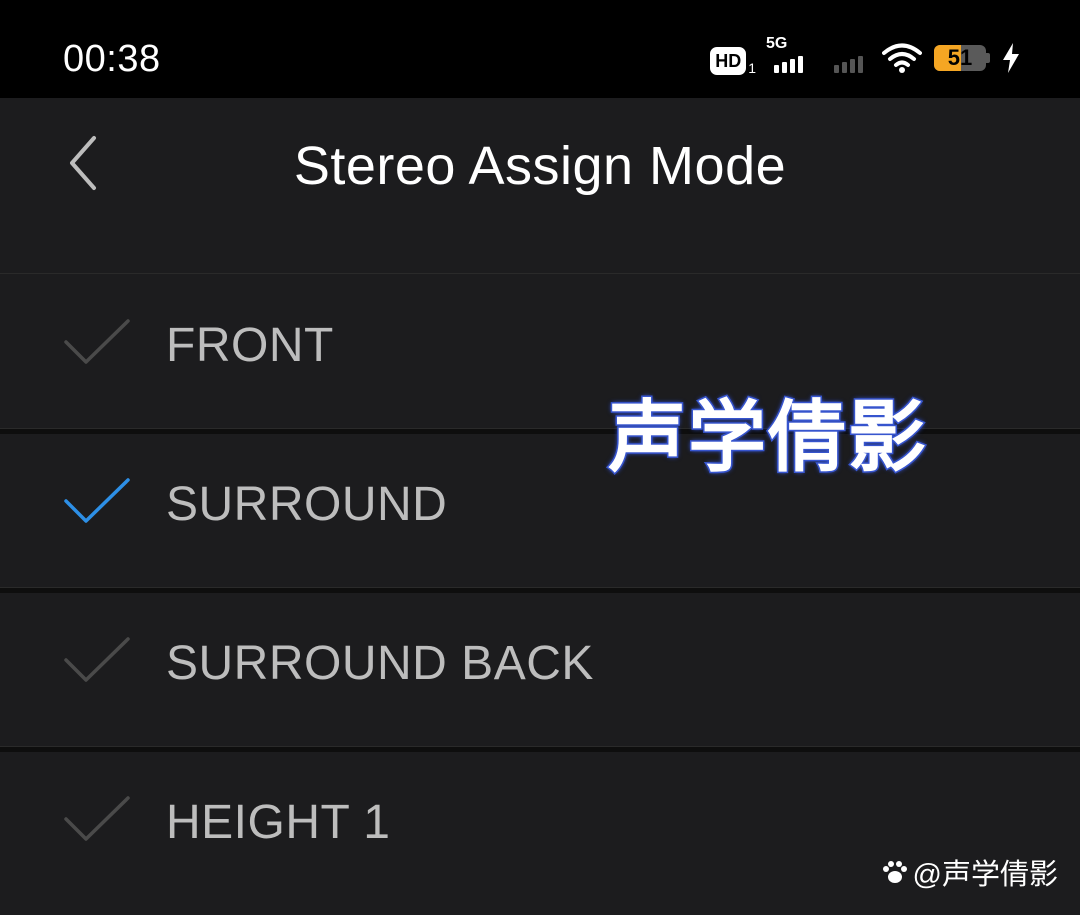 Image resolution: width=1080 pixels, height=915 pixels. Describe the element at coordinates (853, 58) in the screenshot. I see `signal-icon-secondary` at that location.